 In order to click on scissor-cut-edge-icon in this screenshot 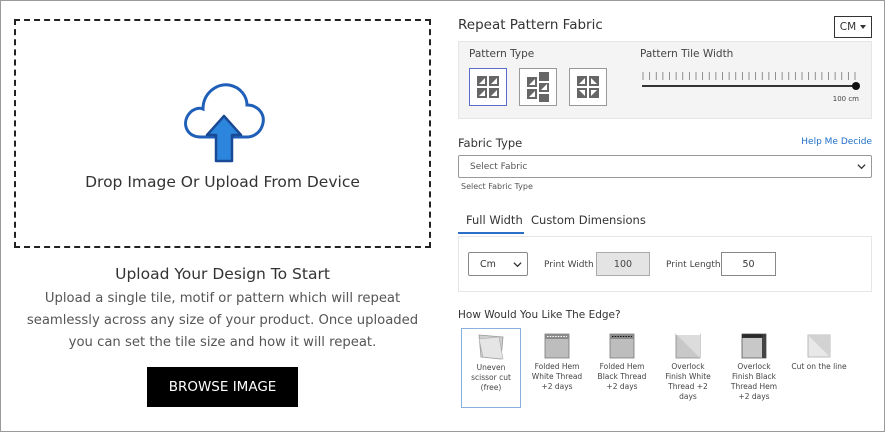, I will do `click(491, 347)`.